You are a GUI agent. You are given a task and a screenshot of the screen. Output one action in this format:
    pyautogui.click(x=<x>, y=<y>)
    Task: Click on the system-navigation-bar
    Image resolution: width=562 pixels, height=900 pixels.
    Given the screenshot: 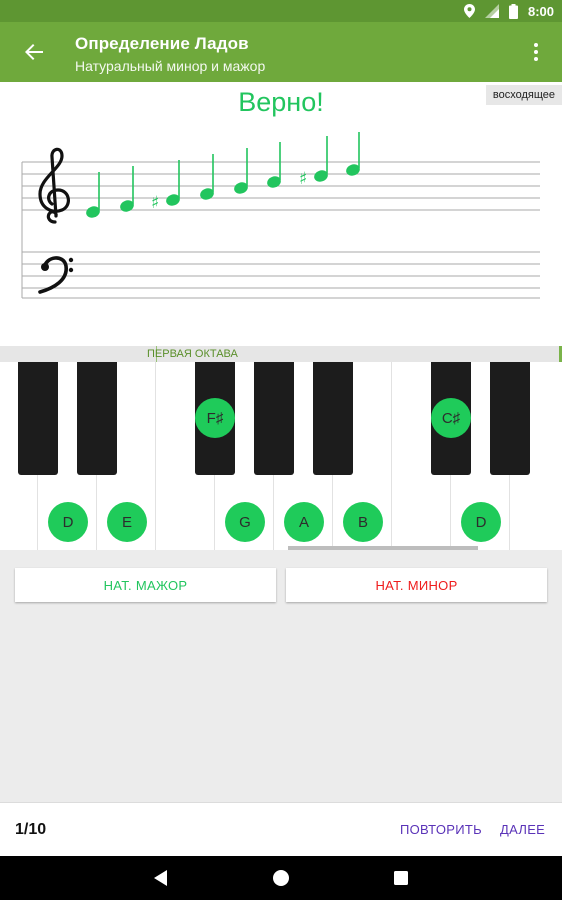 What is the action you would take?
    pyautogui.click(x=281, y=878)
    